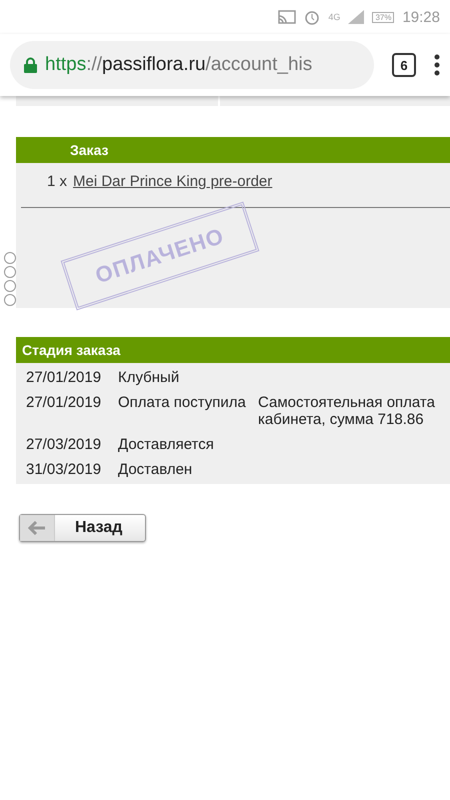 Image resolution: width=450 pixels, height=800 pixels. Describe the element at coordinates (421, 17) in the screenshot. I see `clock: 19:28` at that location.